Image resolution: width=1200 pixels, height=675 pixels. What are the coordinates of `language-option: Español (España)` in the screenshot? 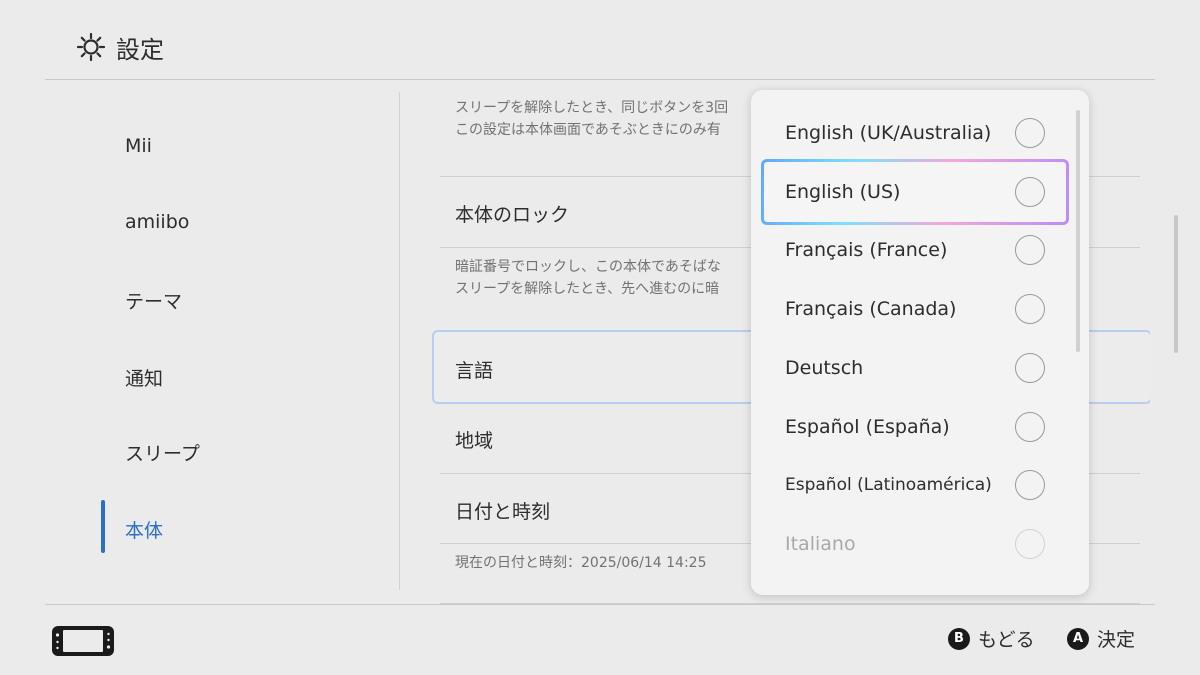 It's located at (915, 427).